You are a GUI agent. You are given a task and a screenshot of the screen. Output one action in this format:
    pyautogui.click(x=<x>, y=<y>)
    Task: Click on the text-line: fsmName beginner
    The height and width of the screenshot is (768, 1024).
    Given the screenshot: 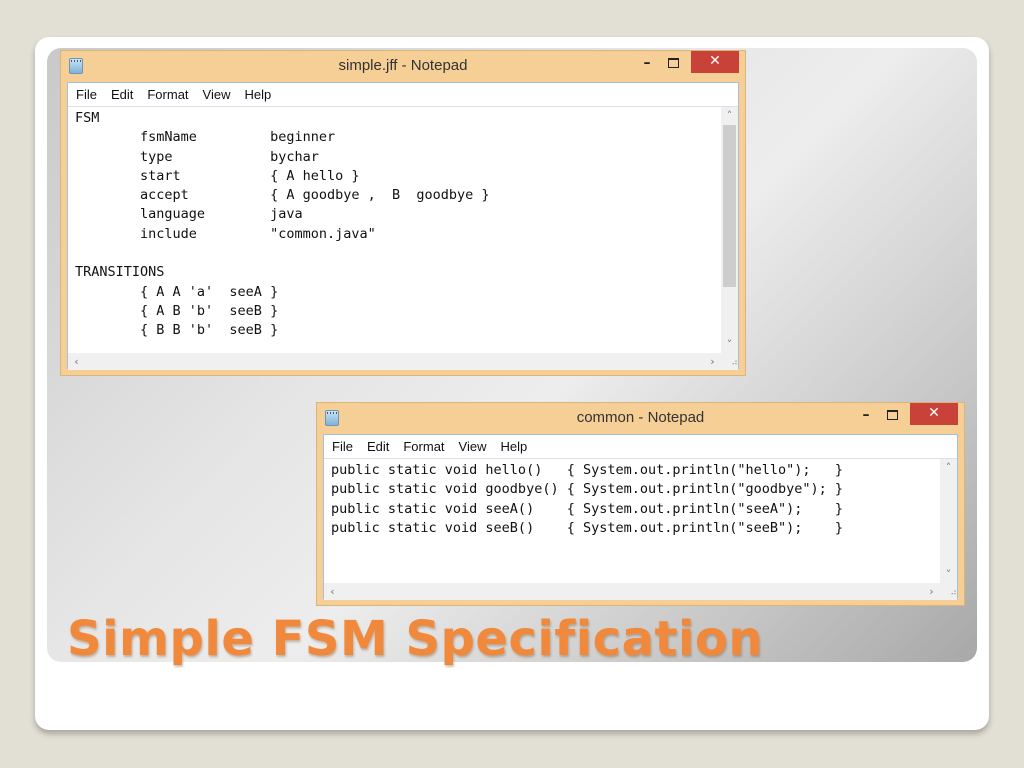 What is the action you would take?
    pyautogui.click(x=205, y=137)
    